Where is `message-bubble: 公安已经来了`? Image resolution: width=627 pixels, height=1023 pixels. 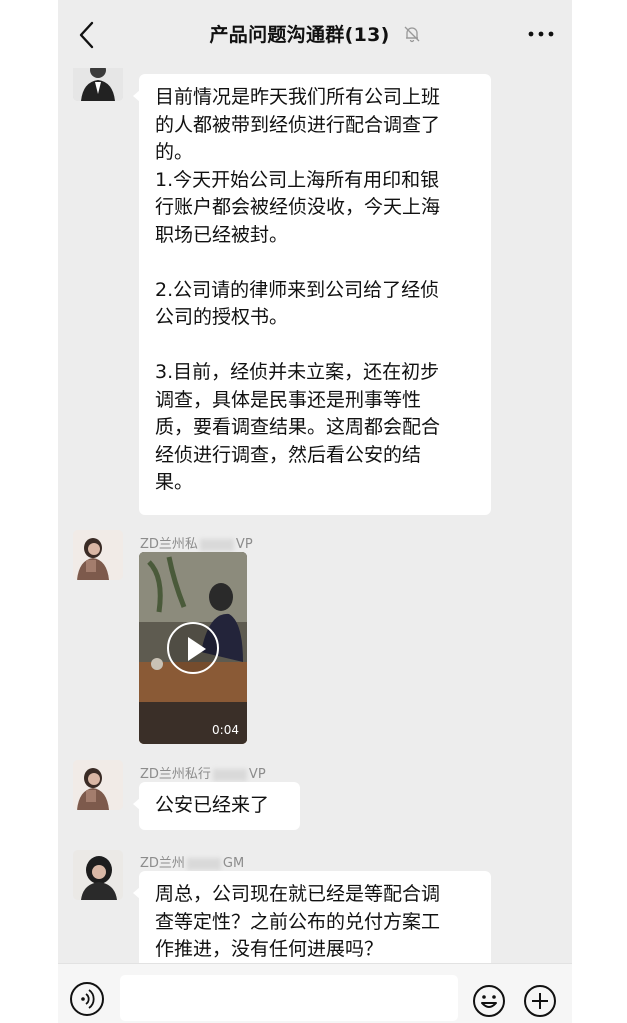
message-bubble: 公安已经来了 is located at coordinates (216, 806).